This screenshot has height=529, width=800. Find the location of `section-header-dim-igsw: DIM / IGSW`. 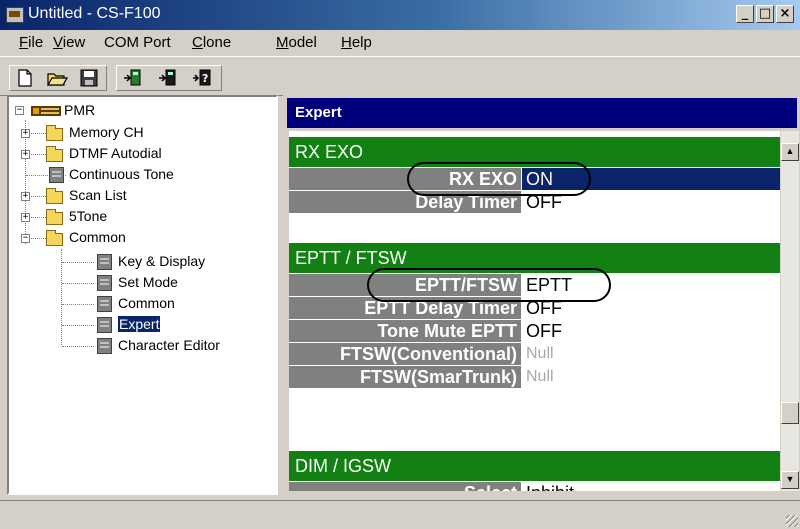

section-header-dim-igsw: DIM / IGSW is located at coordinates (534, 466).